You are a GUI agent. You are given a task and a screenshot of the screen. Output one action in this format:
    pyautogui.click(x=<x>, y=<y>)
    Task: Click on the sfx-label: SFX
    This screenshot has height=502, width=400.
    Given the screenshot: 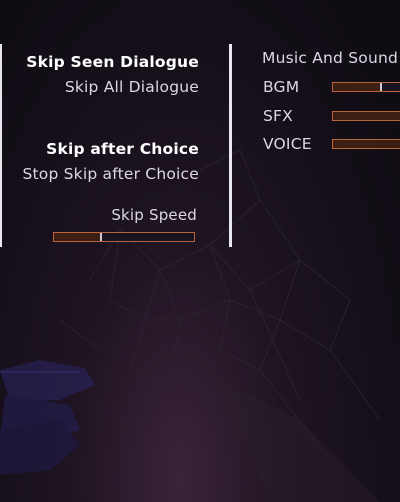 What is the action you would take?
    pyautogui.click(x=278, y=116)
    